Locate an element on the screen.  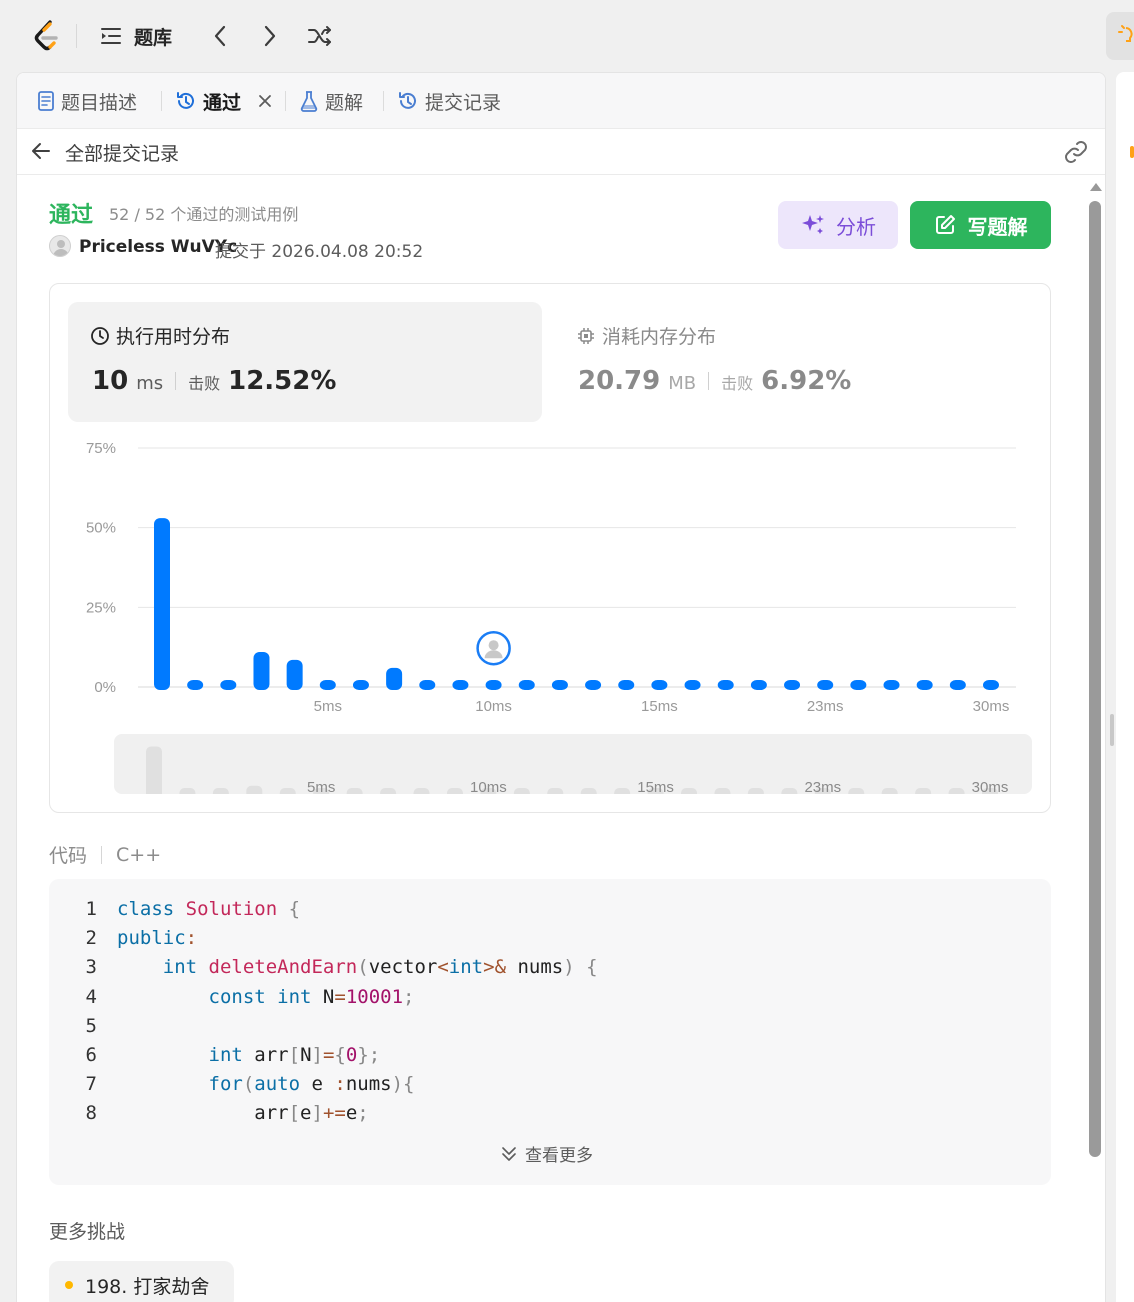
code-token: ] is located at coordinates (317, 1054).